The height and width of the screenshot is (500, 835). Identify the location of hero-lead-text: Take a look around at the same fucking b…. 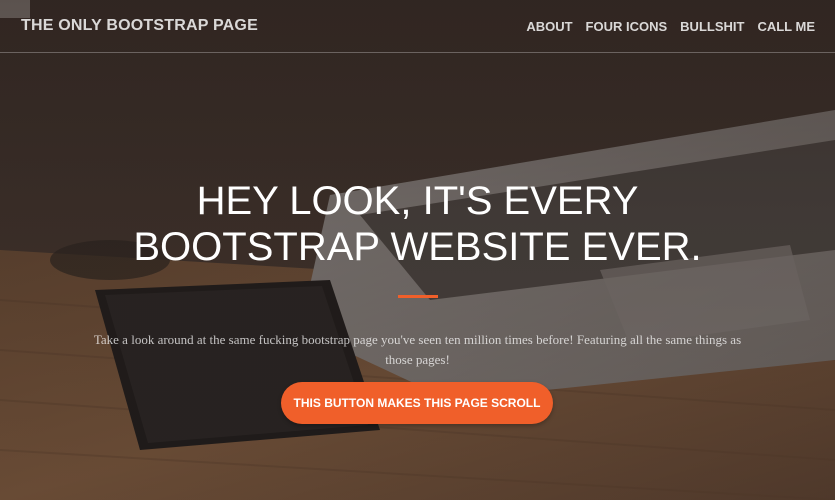
(417, 349).